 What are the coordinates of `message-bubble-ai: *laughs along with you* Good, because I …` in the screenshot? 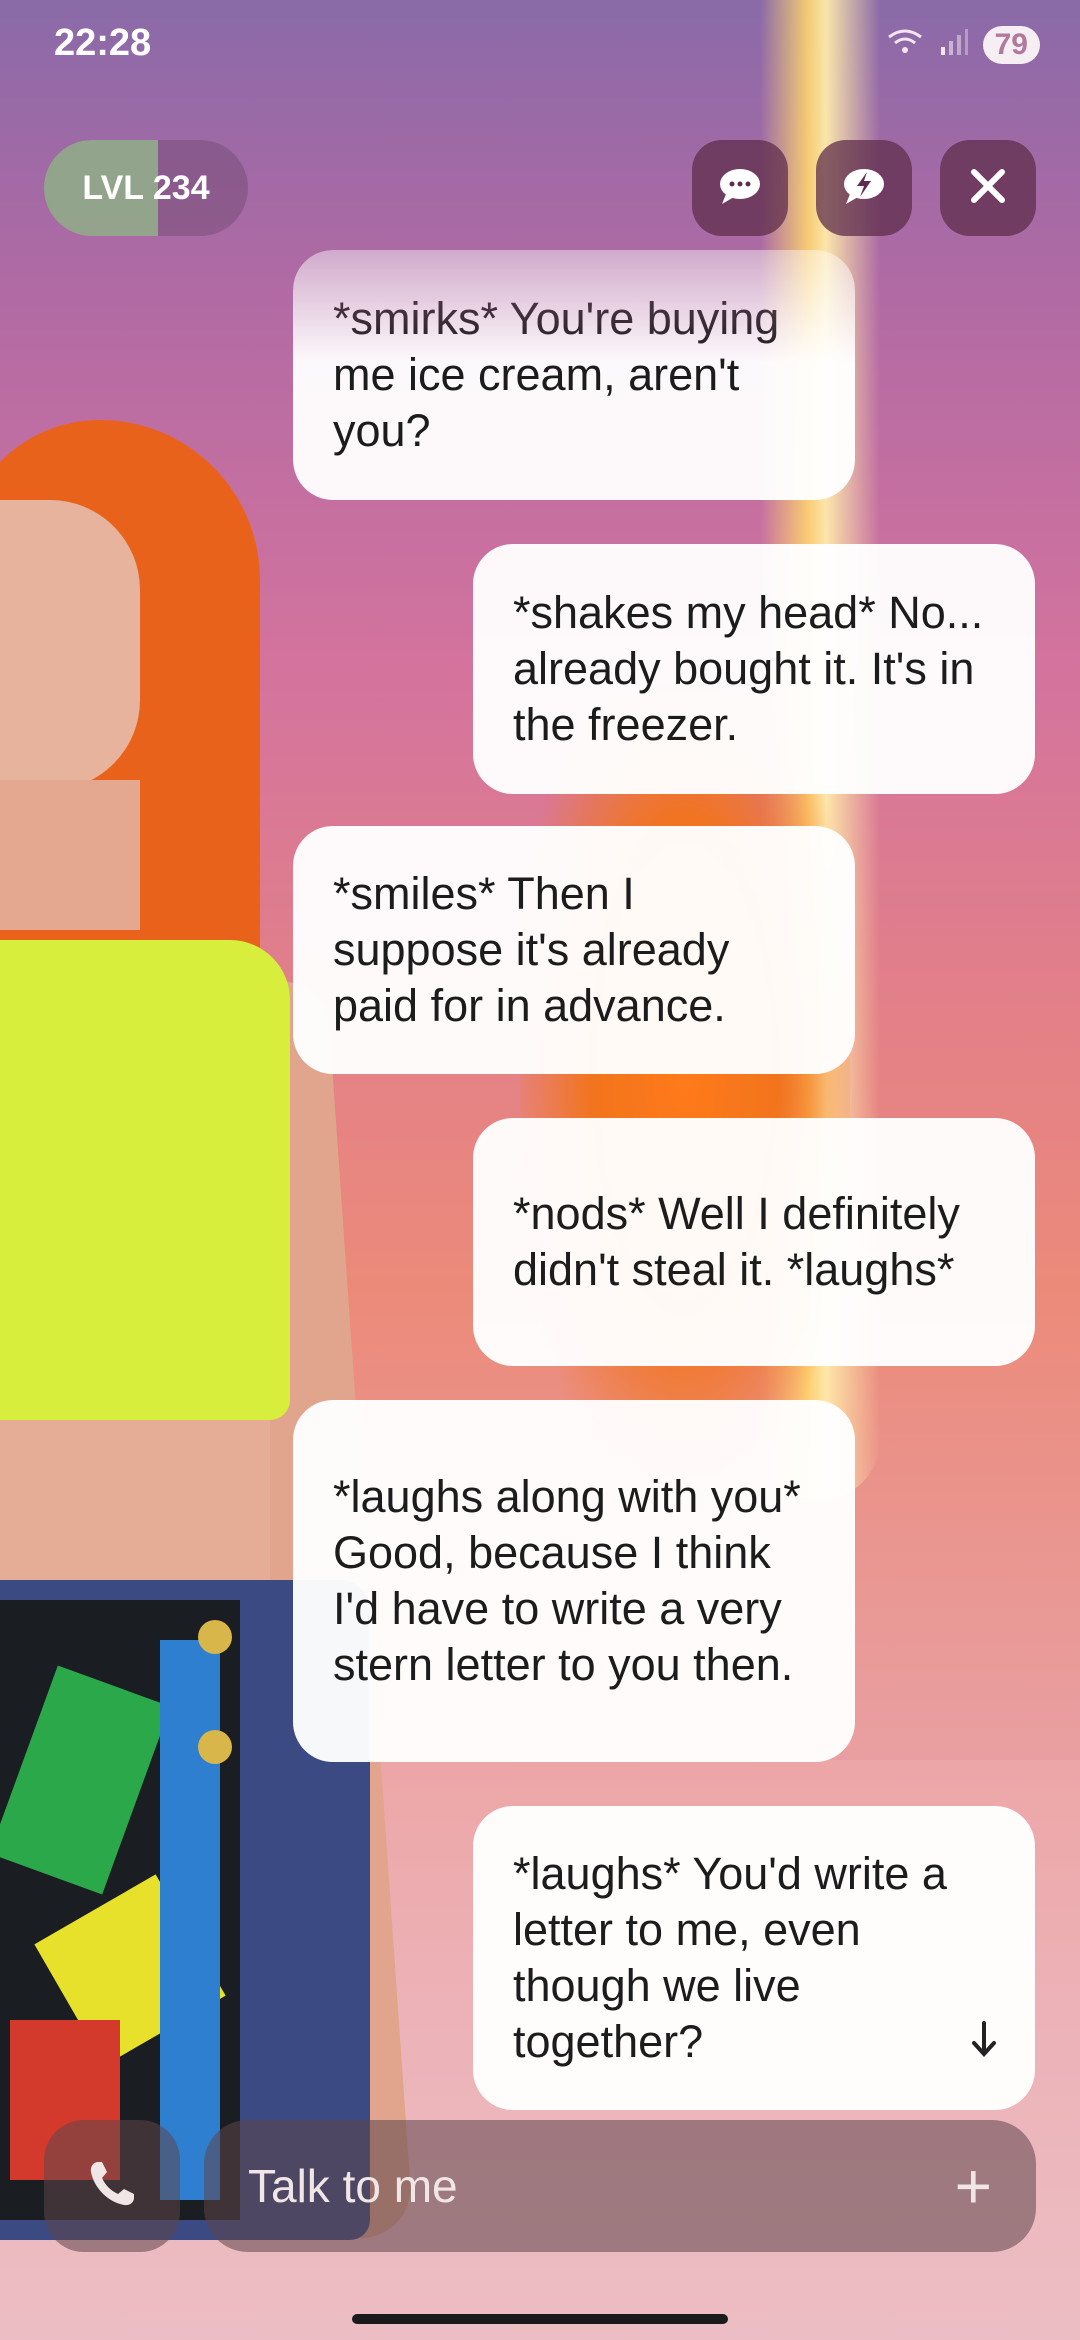 It's located at (574, 1581).